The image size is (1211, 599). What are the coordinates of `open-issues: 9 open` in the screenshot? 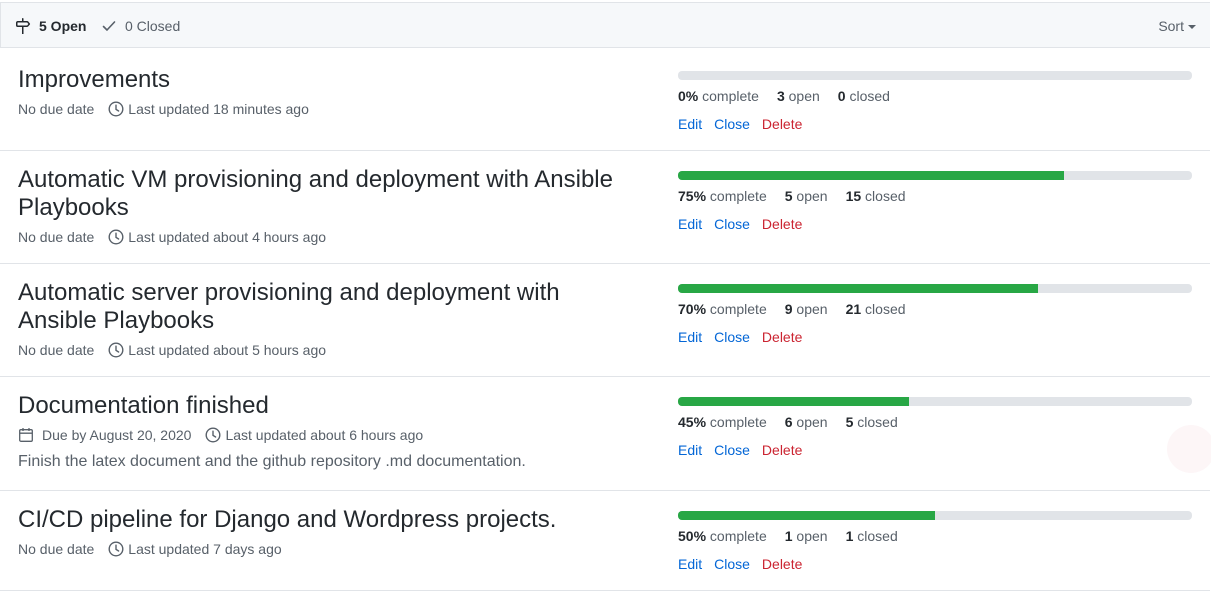 It's located at (806, 309).